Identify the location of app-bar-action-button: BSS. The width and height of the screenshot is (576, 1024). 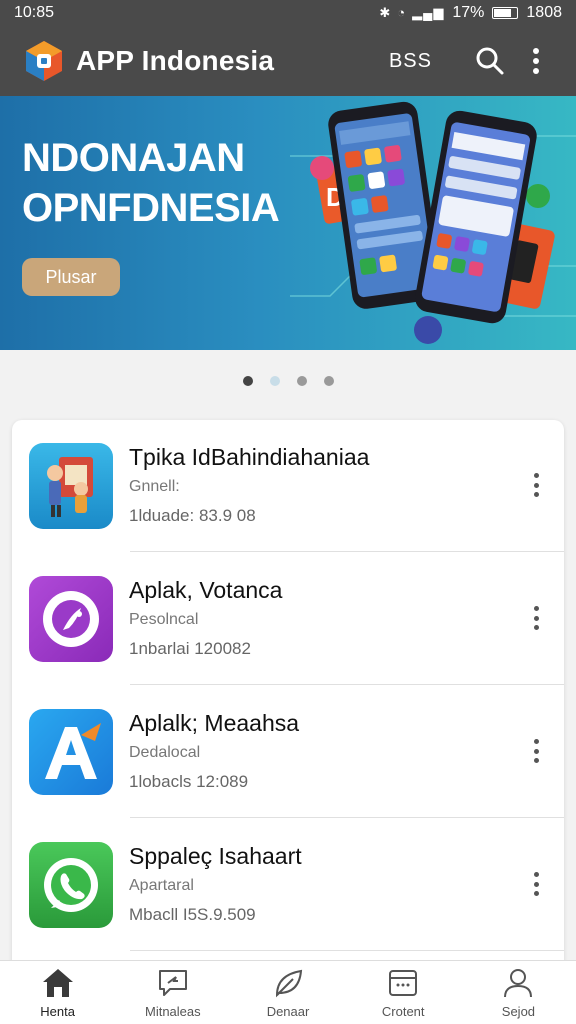
(410, 61).